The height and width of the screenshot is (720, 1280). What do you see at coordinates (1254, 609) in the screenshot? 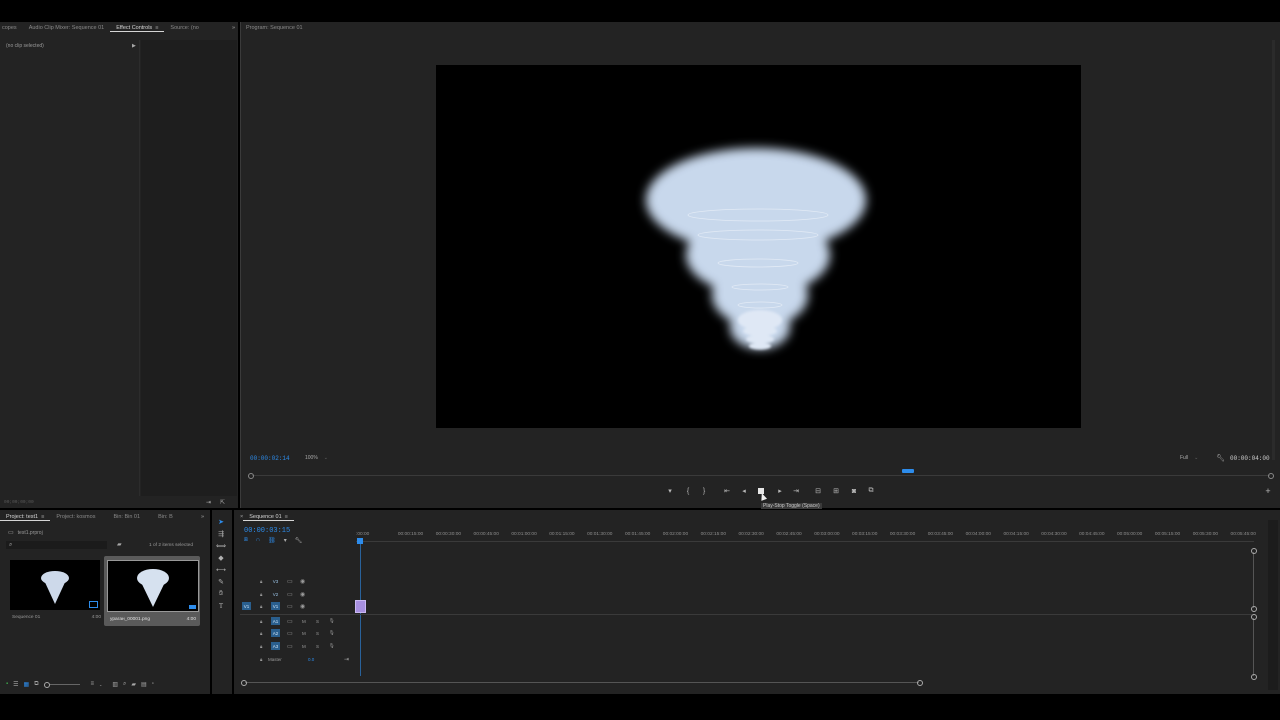
I see `vscroll-video-bottom-handle` at bounding box center [1254, 609].